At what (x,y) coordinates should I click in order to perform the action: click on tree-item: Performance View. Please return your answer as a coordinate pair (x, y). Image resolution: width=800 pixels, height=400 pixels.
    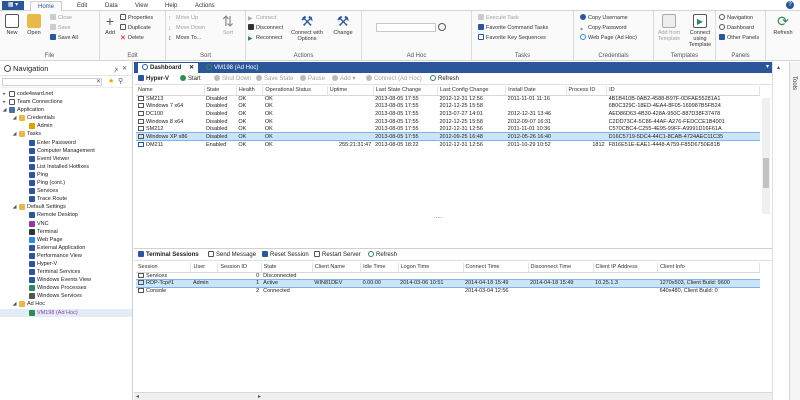
    Looking at the image, I should click on (66, 256).